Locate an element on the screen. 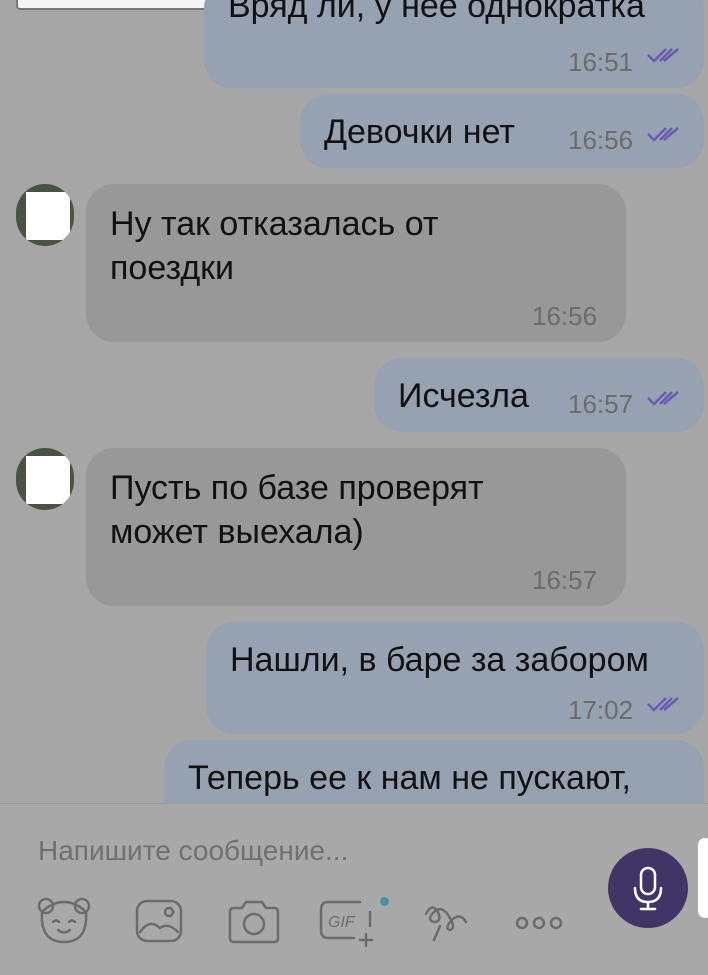 This screenshot has height=975, width=708. message-text: Нашли, в баре за забором is located at coordinates (439, 660).